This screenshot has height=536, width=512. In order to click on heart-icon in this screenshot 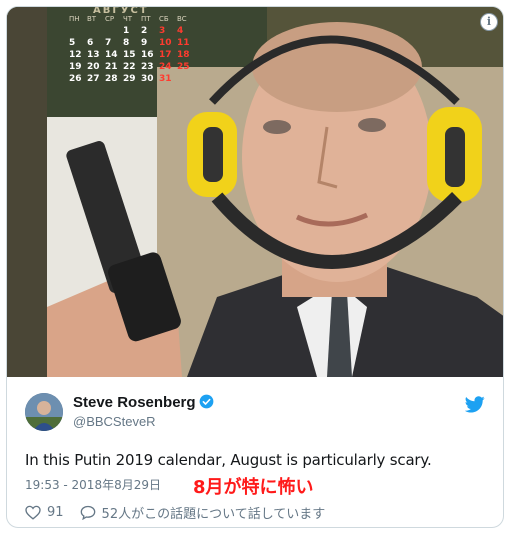, I will do `click(33, 512)`.